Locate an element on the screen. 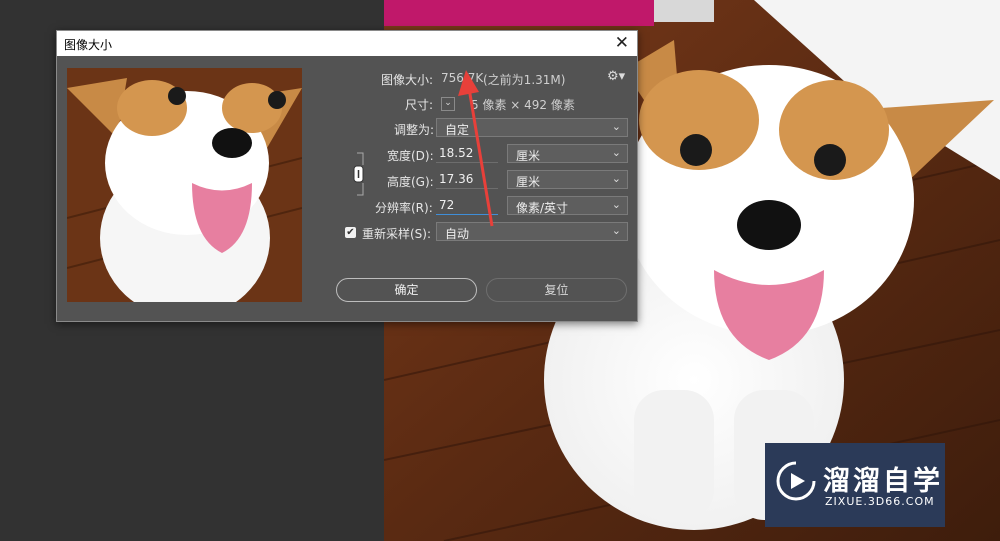 This screenshot has height=541, width=1000. resample-select: 自动 ⌄ is located at coordinates (532, 231).